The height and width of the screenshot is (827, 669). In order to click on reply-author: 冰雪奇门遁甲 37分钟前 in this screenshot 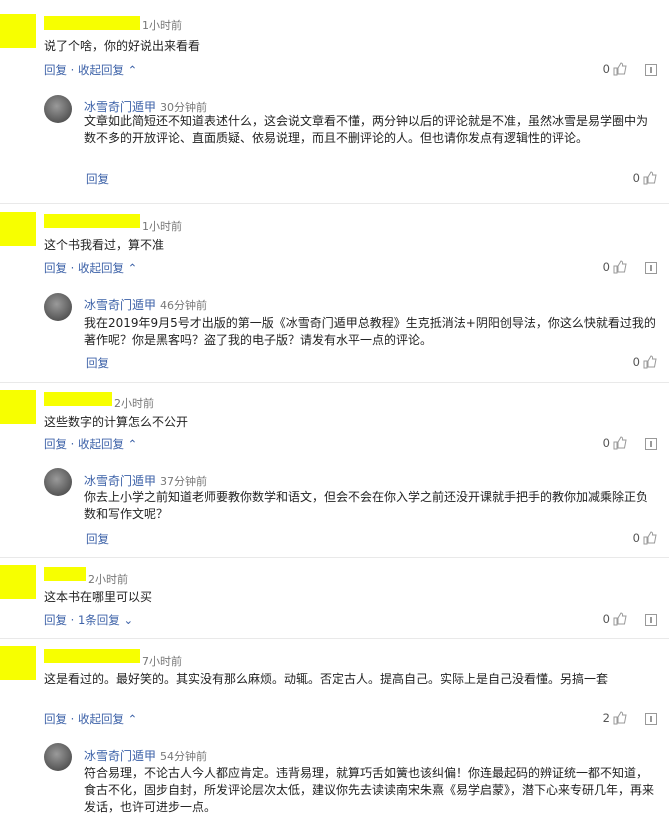, I will do `click(145, 480)`.